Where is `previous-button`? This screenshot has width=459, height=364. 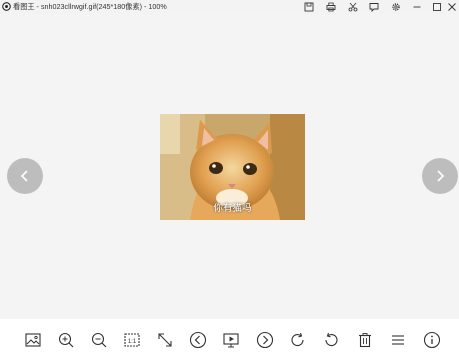 previous-button is located at coordinates (198, 340).